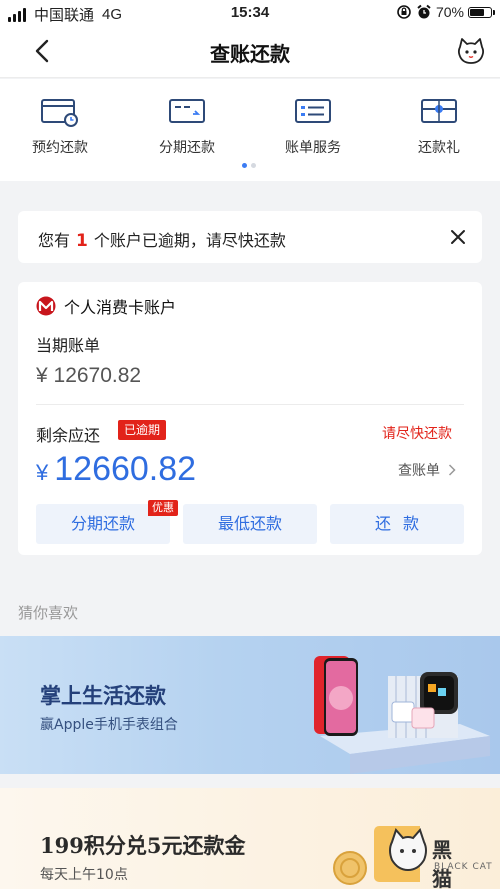 This screenshot has width=500, height=889. What do you see at coordinates (439, 148) in the screenshot?
I see `quick-action-label: 还款礼` at bounding box center [439, 148].